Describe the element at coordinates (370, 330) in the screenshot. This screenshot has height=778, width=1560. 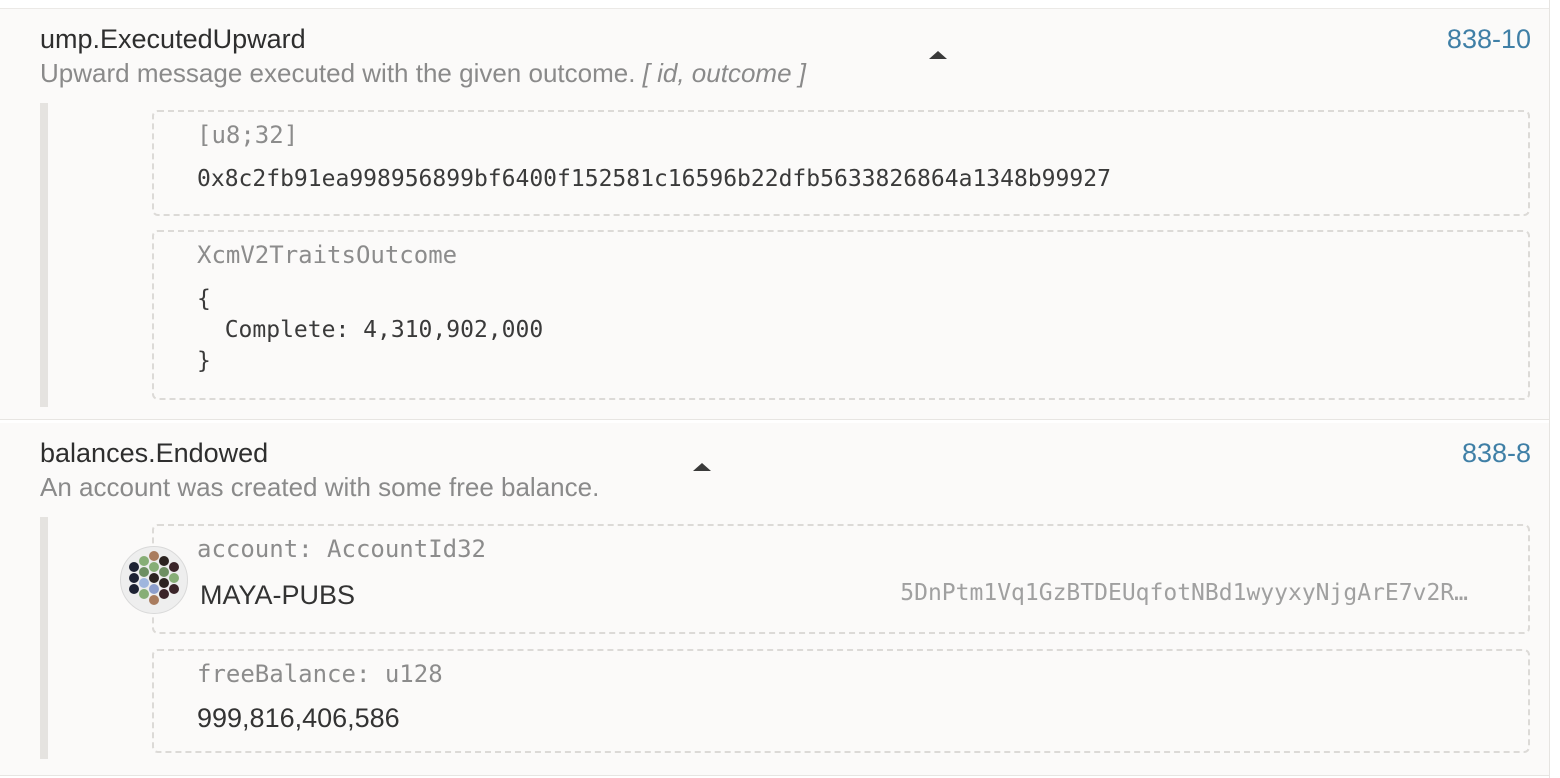
I see `param-value-outcome: { Complete: 4,310,902,000 }` at that location.